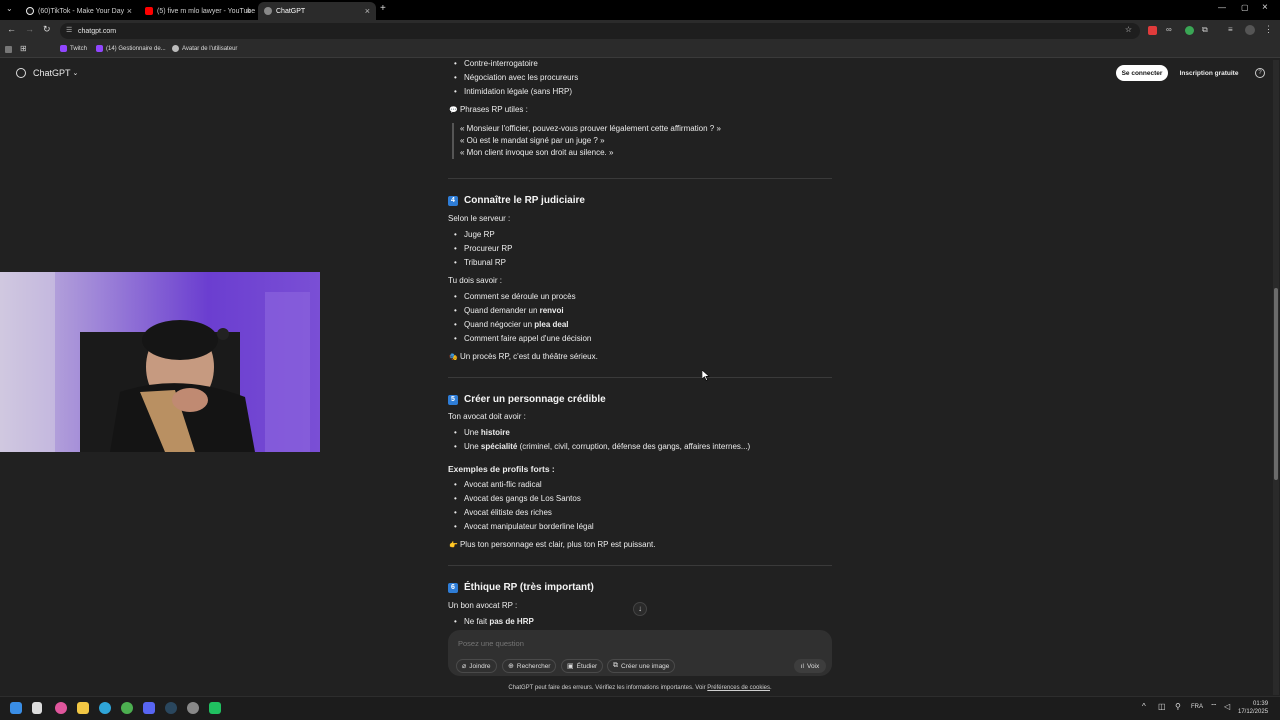  I want to click on app-icon, so click(215, 708).